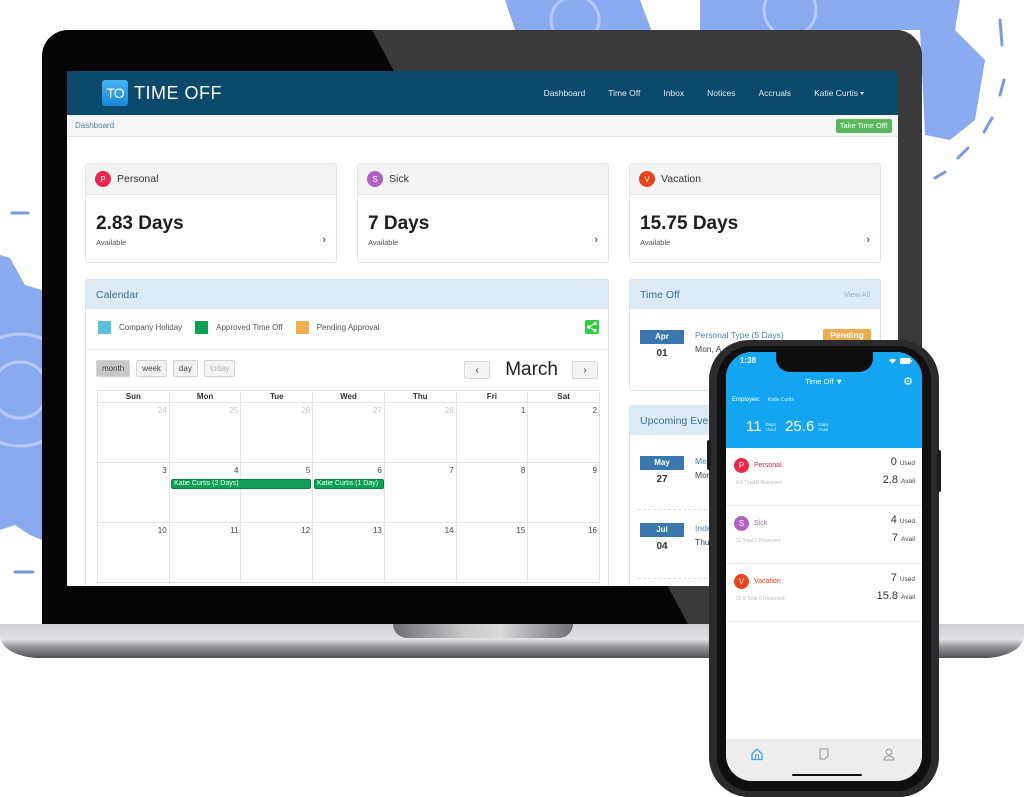  I want to click on calendar-day: 24, so click(134, 432).